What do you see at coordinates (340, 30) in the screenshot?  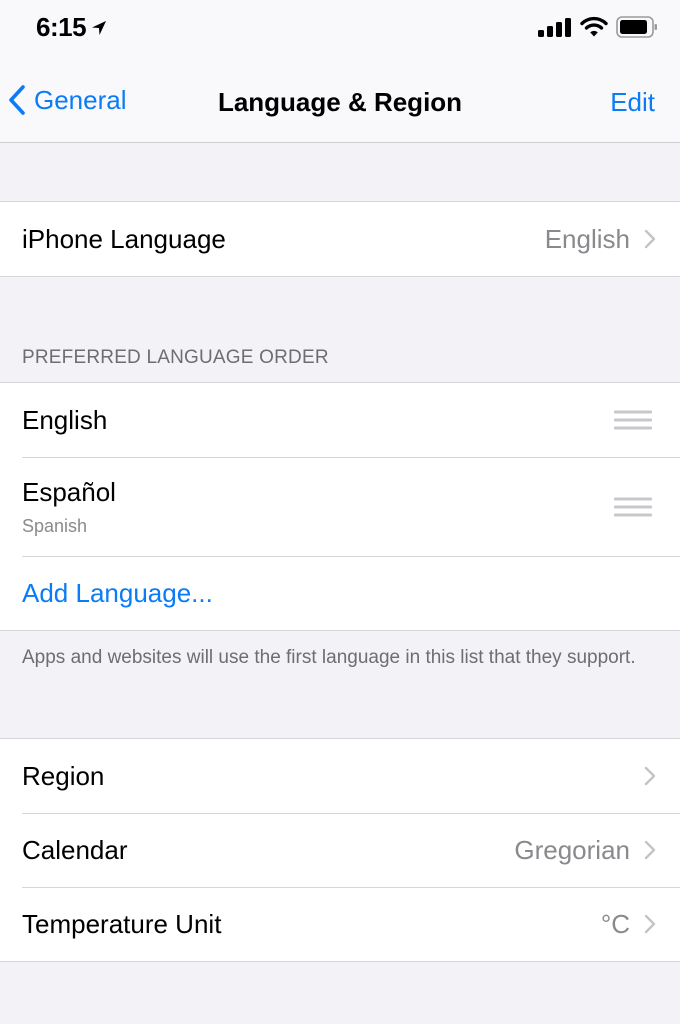 I see `status-bar: 6:15` at bounding box center [340, 30].